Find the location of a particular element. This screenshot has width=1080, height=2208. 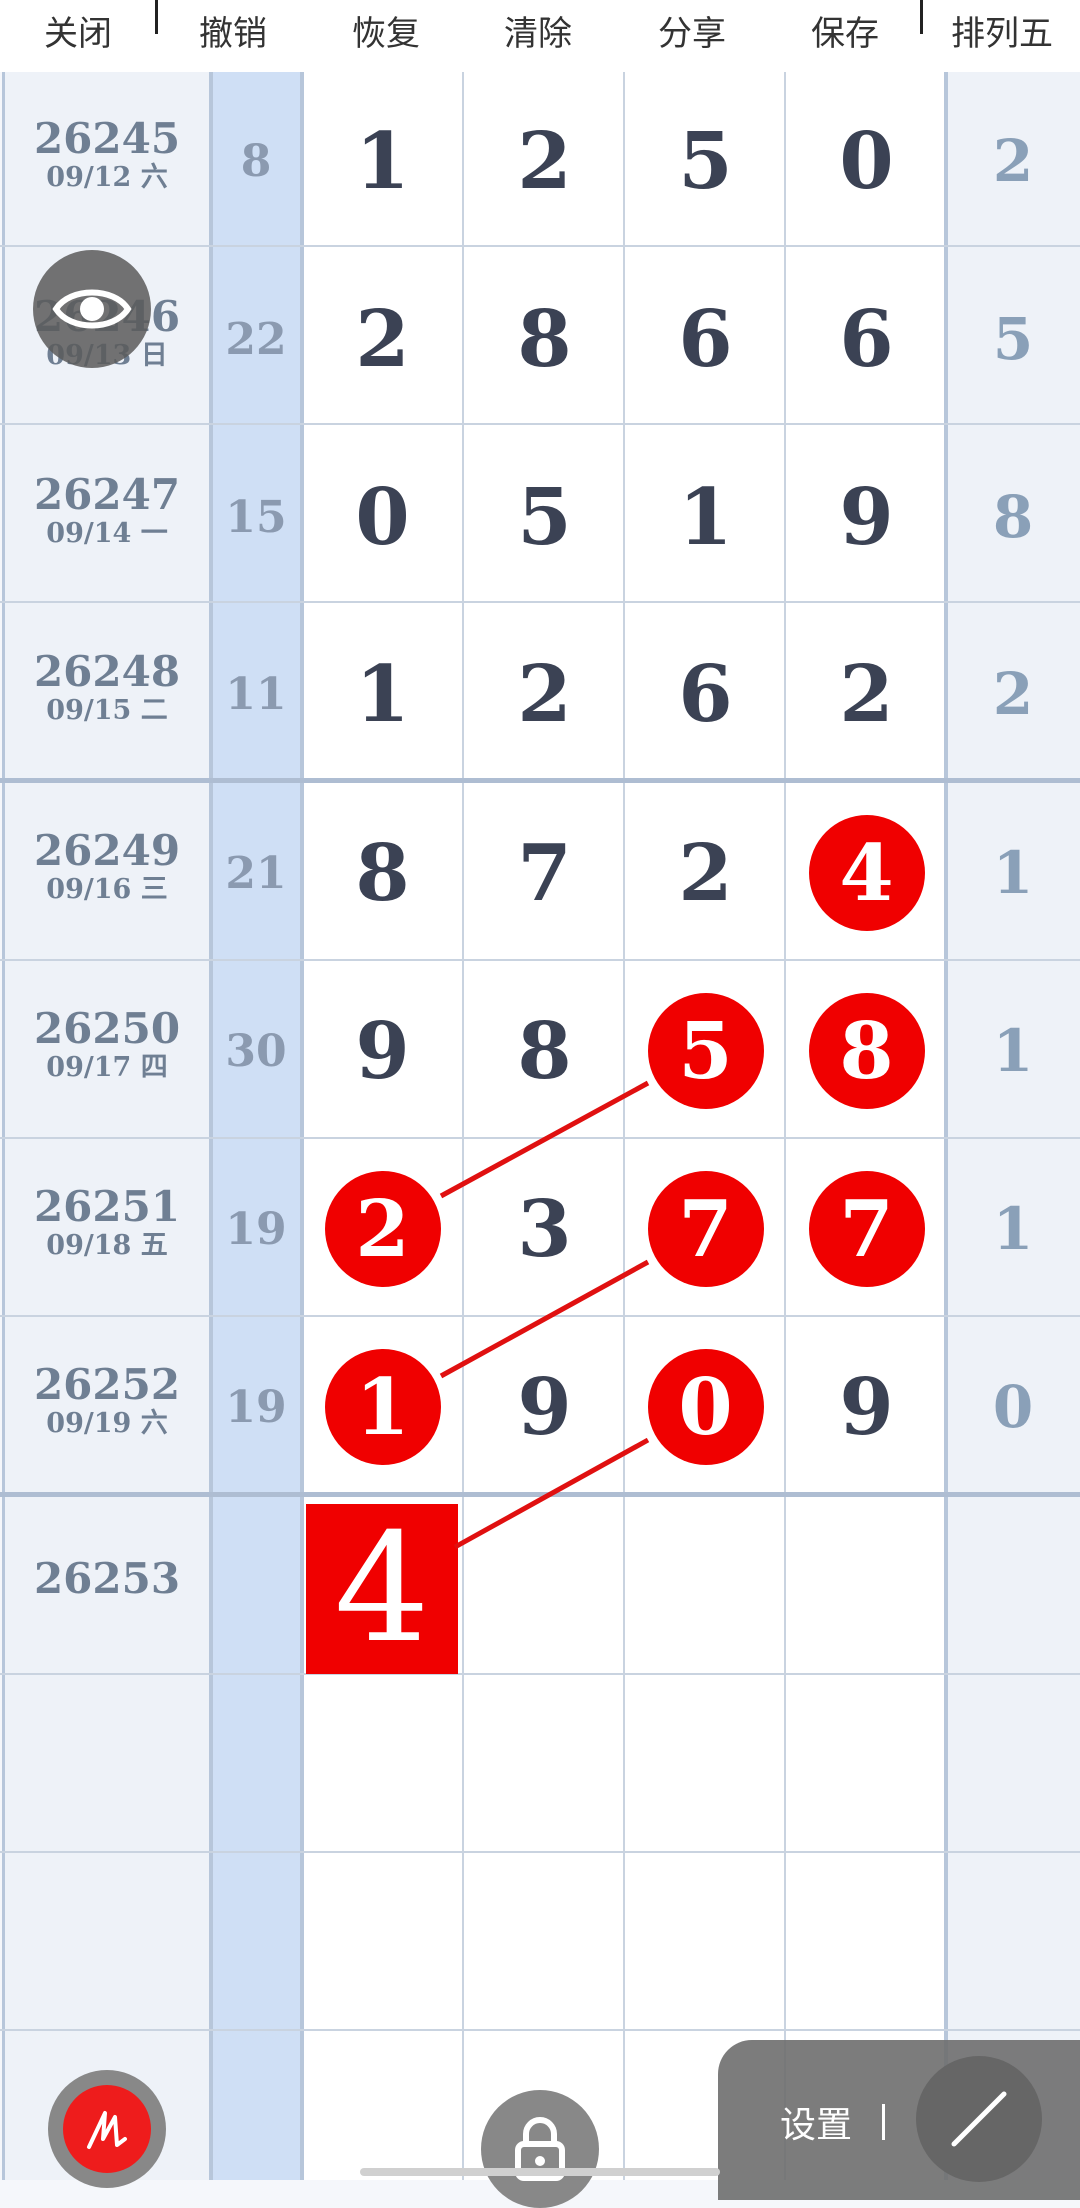

highlighted-digit: 2 is located at coordinates (382, 1229).